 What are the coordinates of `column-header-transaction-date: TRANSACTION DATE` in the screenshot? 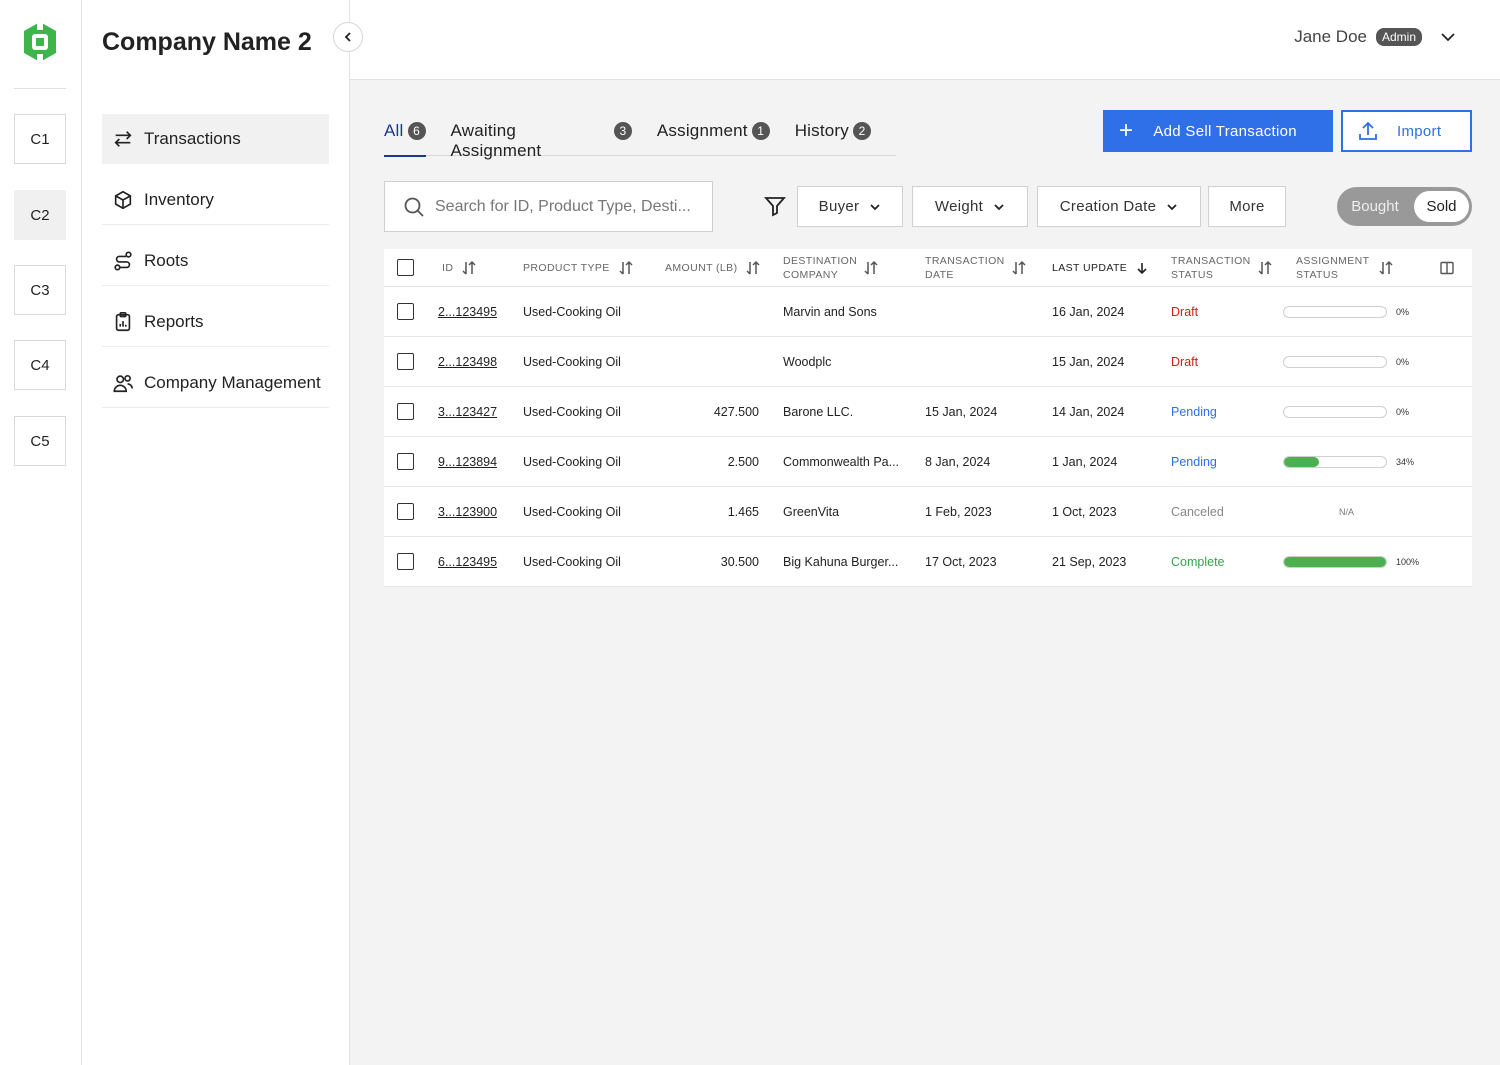 It's located at (980, 268).